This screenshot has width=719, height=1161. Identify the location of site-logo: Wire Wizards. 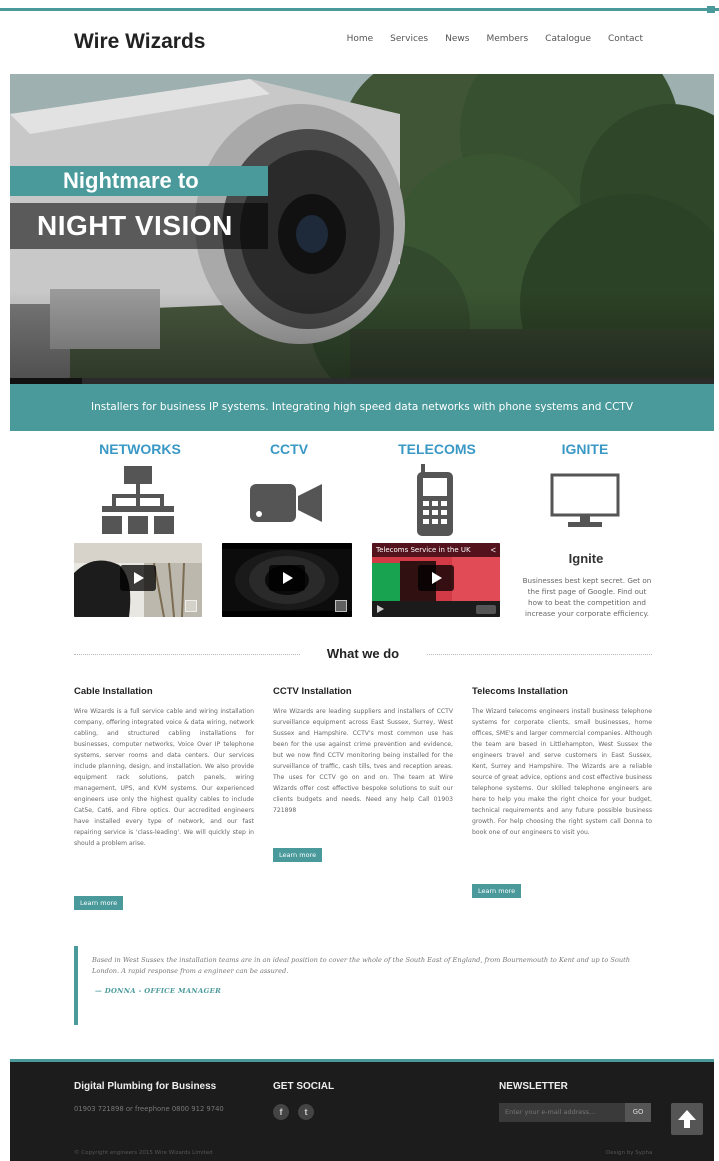
(140, 42).